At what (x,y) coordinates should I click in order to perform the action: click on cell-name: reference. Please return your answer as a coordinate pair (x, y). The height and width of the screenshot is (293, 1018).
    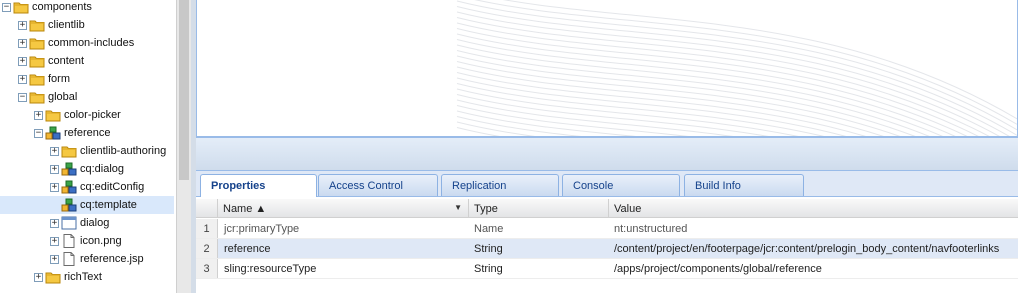
    Looking at the image, I should click on (247, 249).